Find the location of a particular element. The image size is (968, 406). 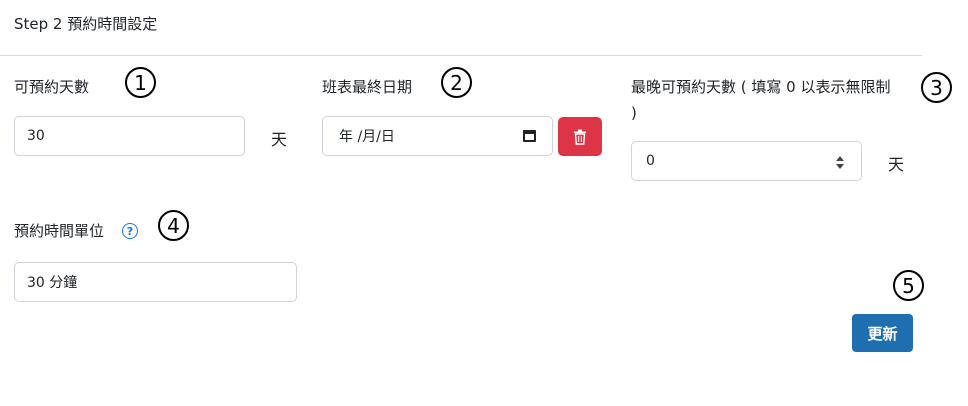

marker-4: 4 is located at coordinates (173, 225).